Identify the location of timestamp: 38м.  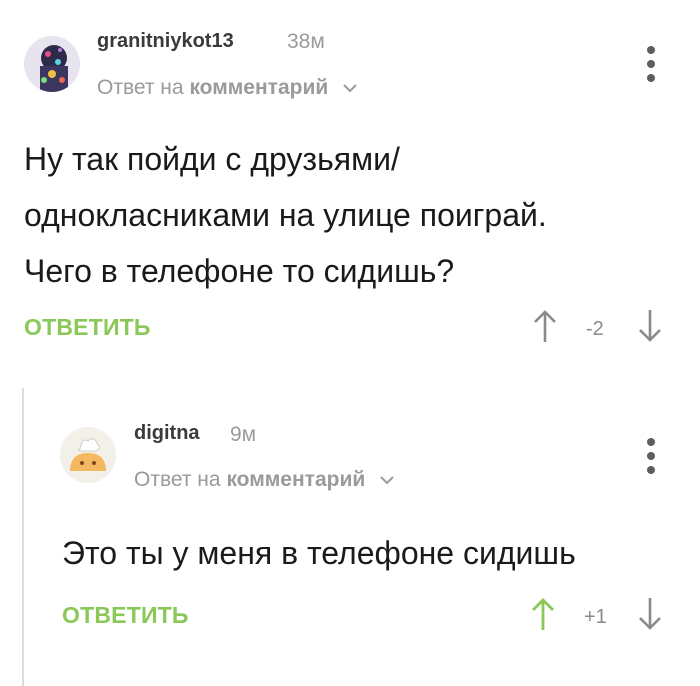
(306, 41).